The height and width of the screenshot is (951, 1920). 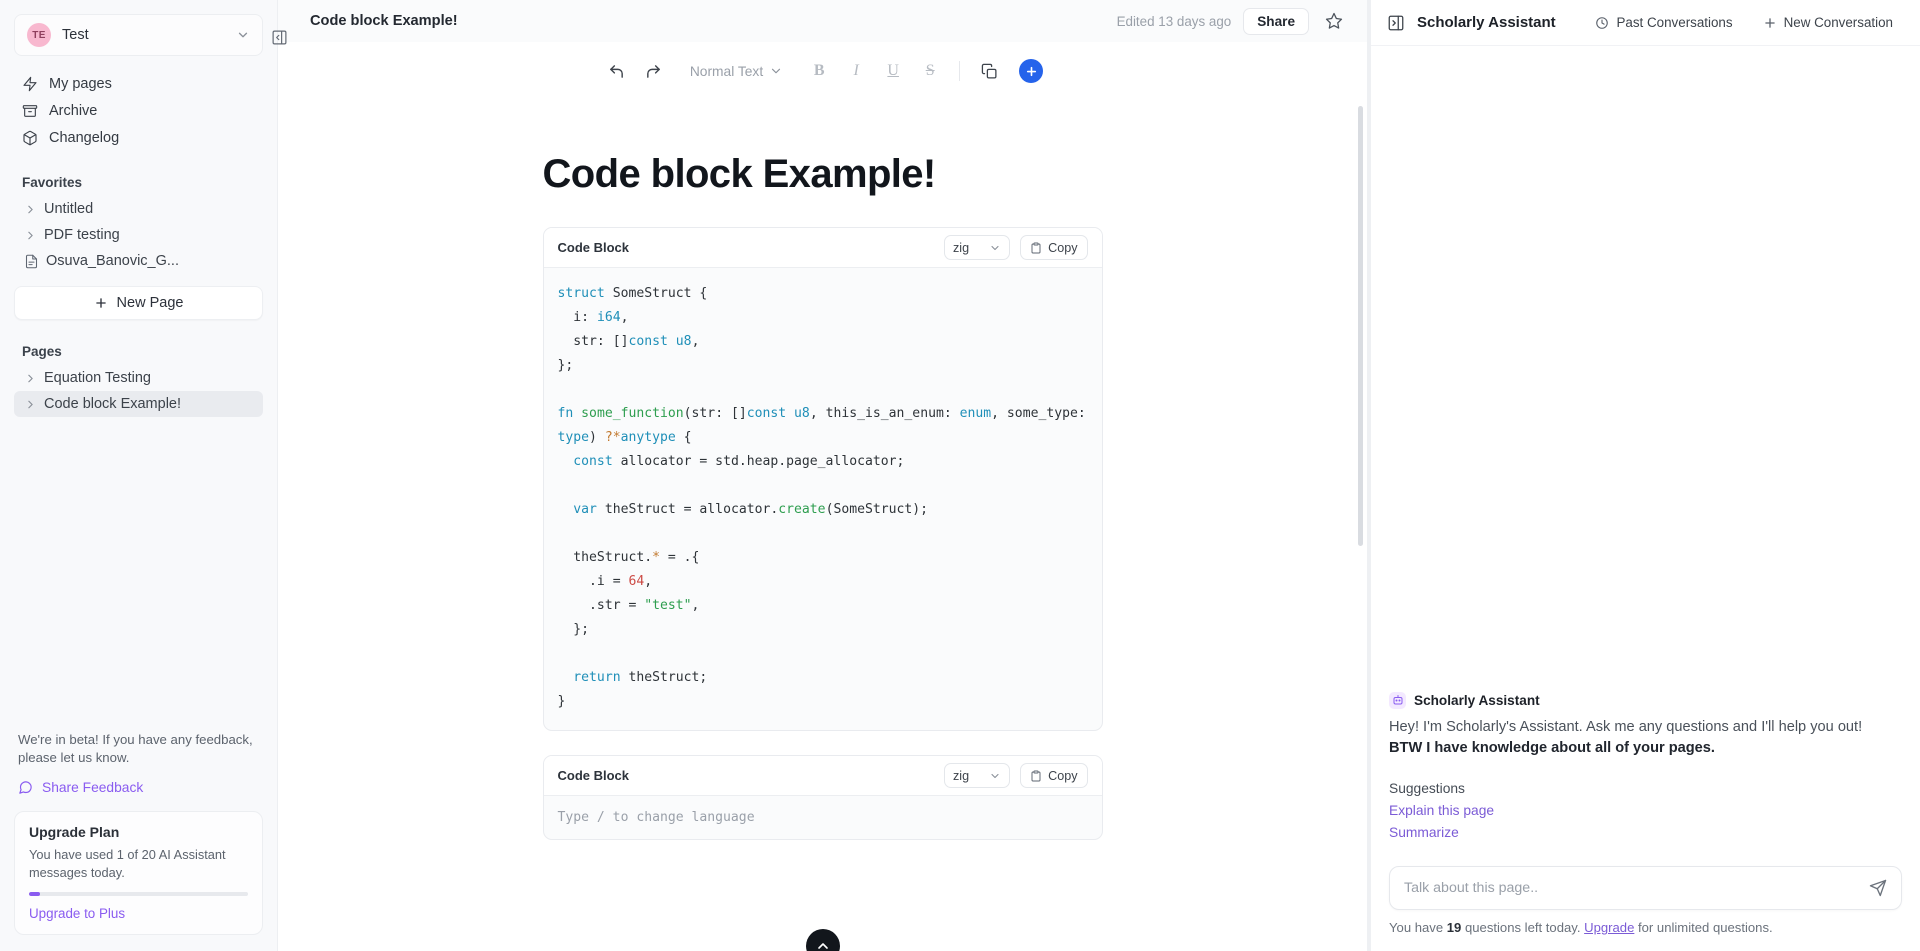 What do you see at coordinates (39, 35) in the screenshot?
I see `workspace-avatar: TE` at bounding box center [39, 35].